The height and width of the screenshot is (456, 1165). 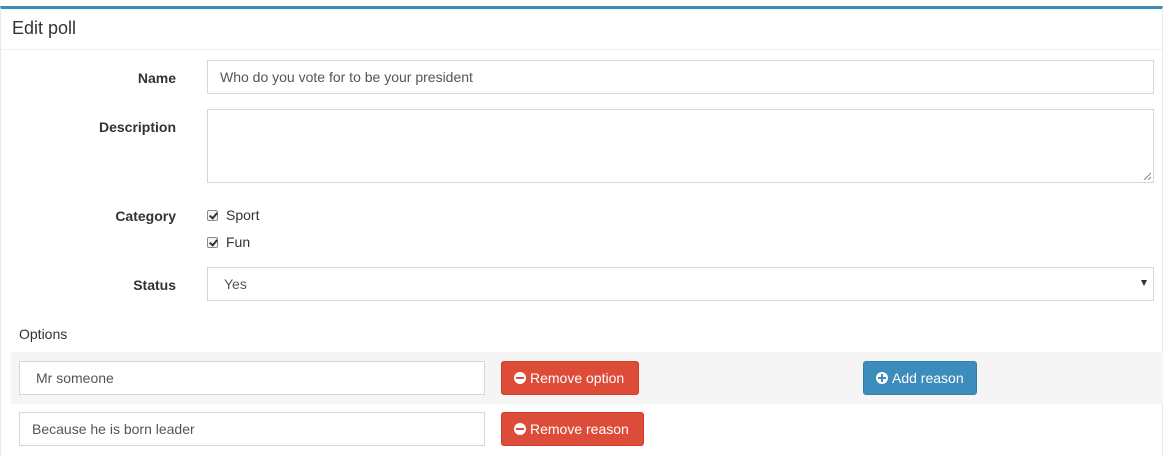 I want to click on remove-reason-label: Remove reason, so click(x=579, y=429).